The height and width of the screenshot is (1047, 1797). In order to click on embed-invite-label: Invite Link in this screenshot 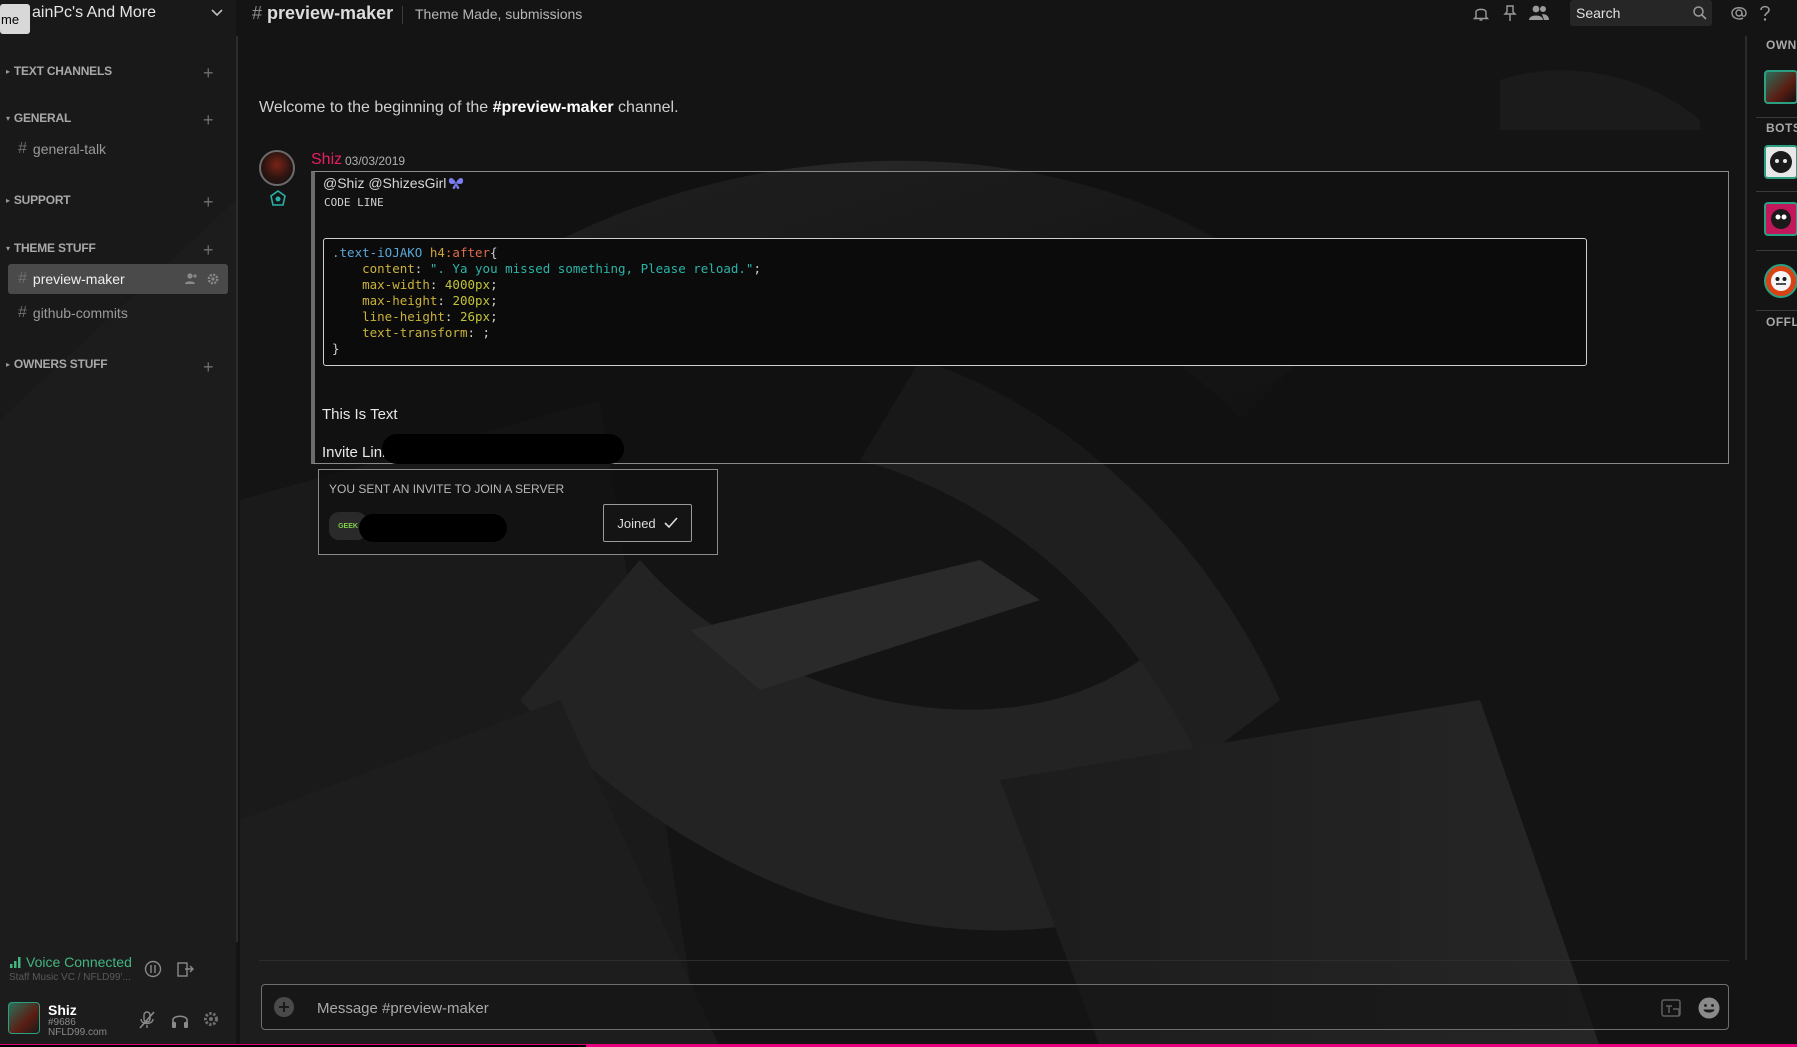, I will do `click(356, 452)`.